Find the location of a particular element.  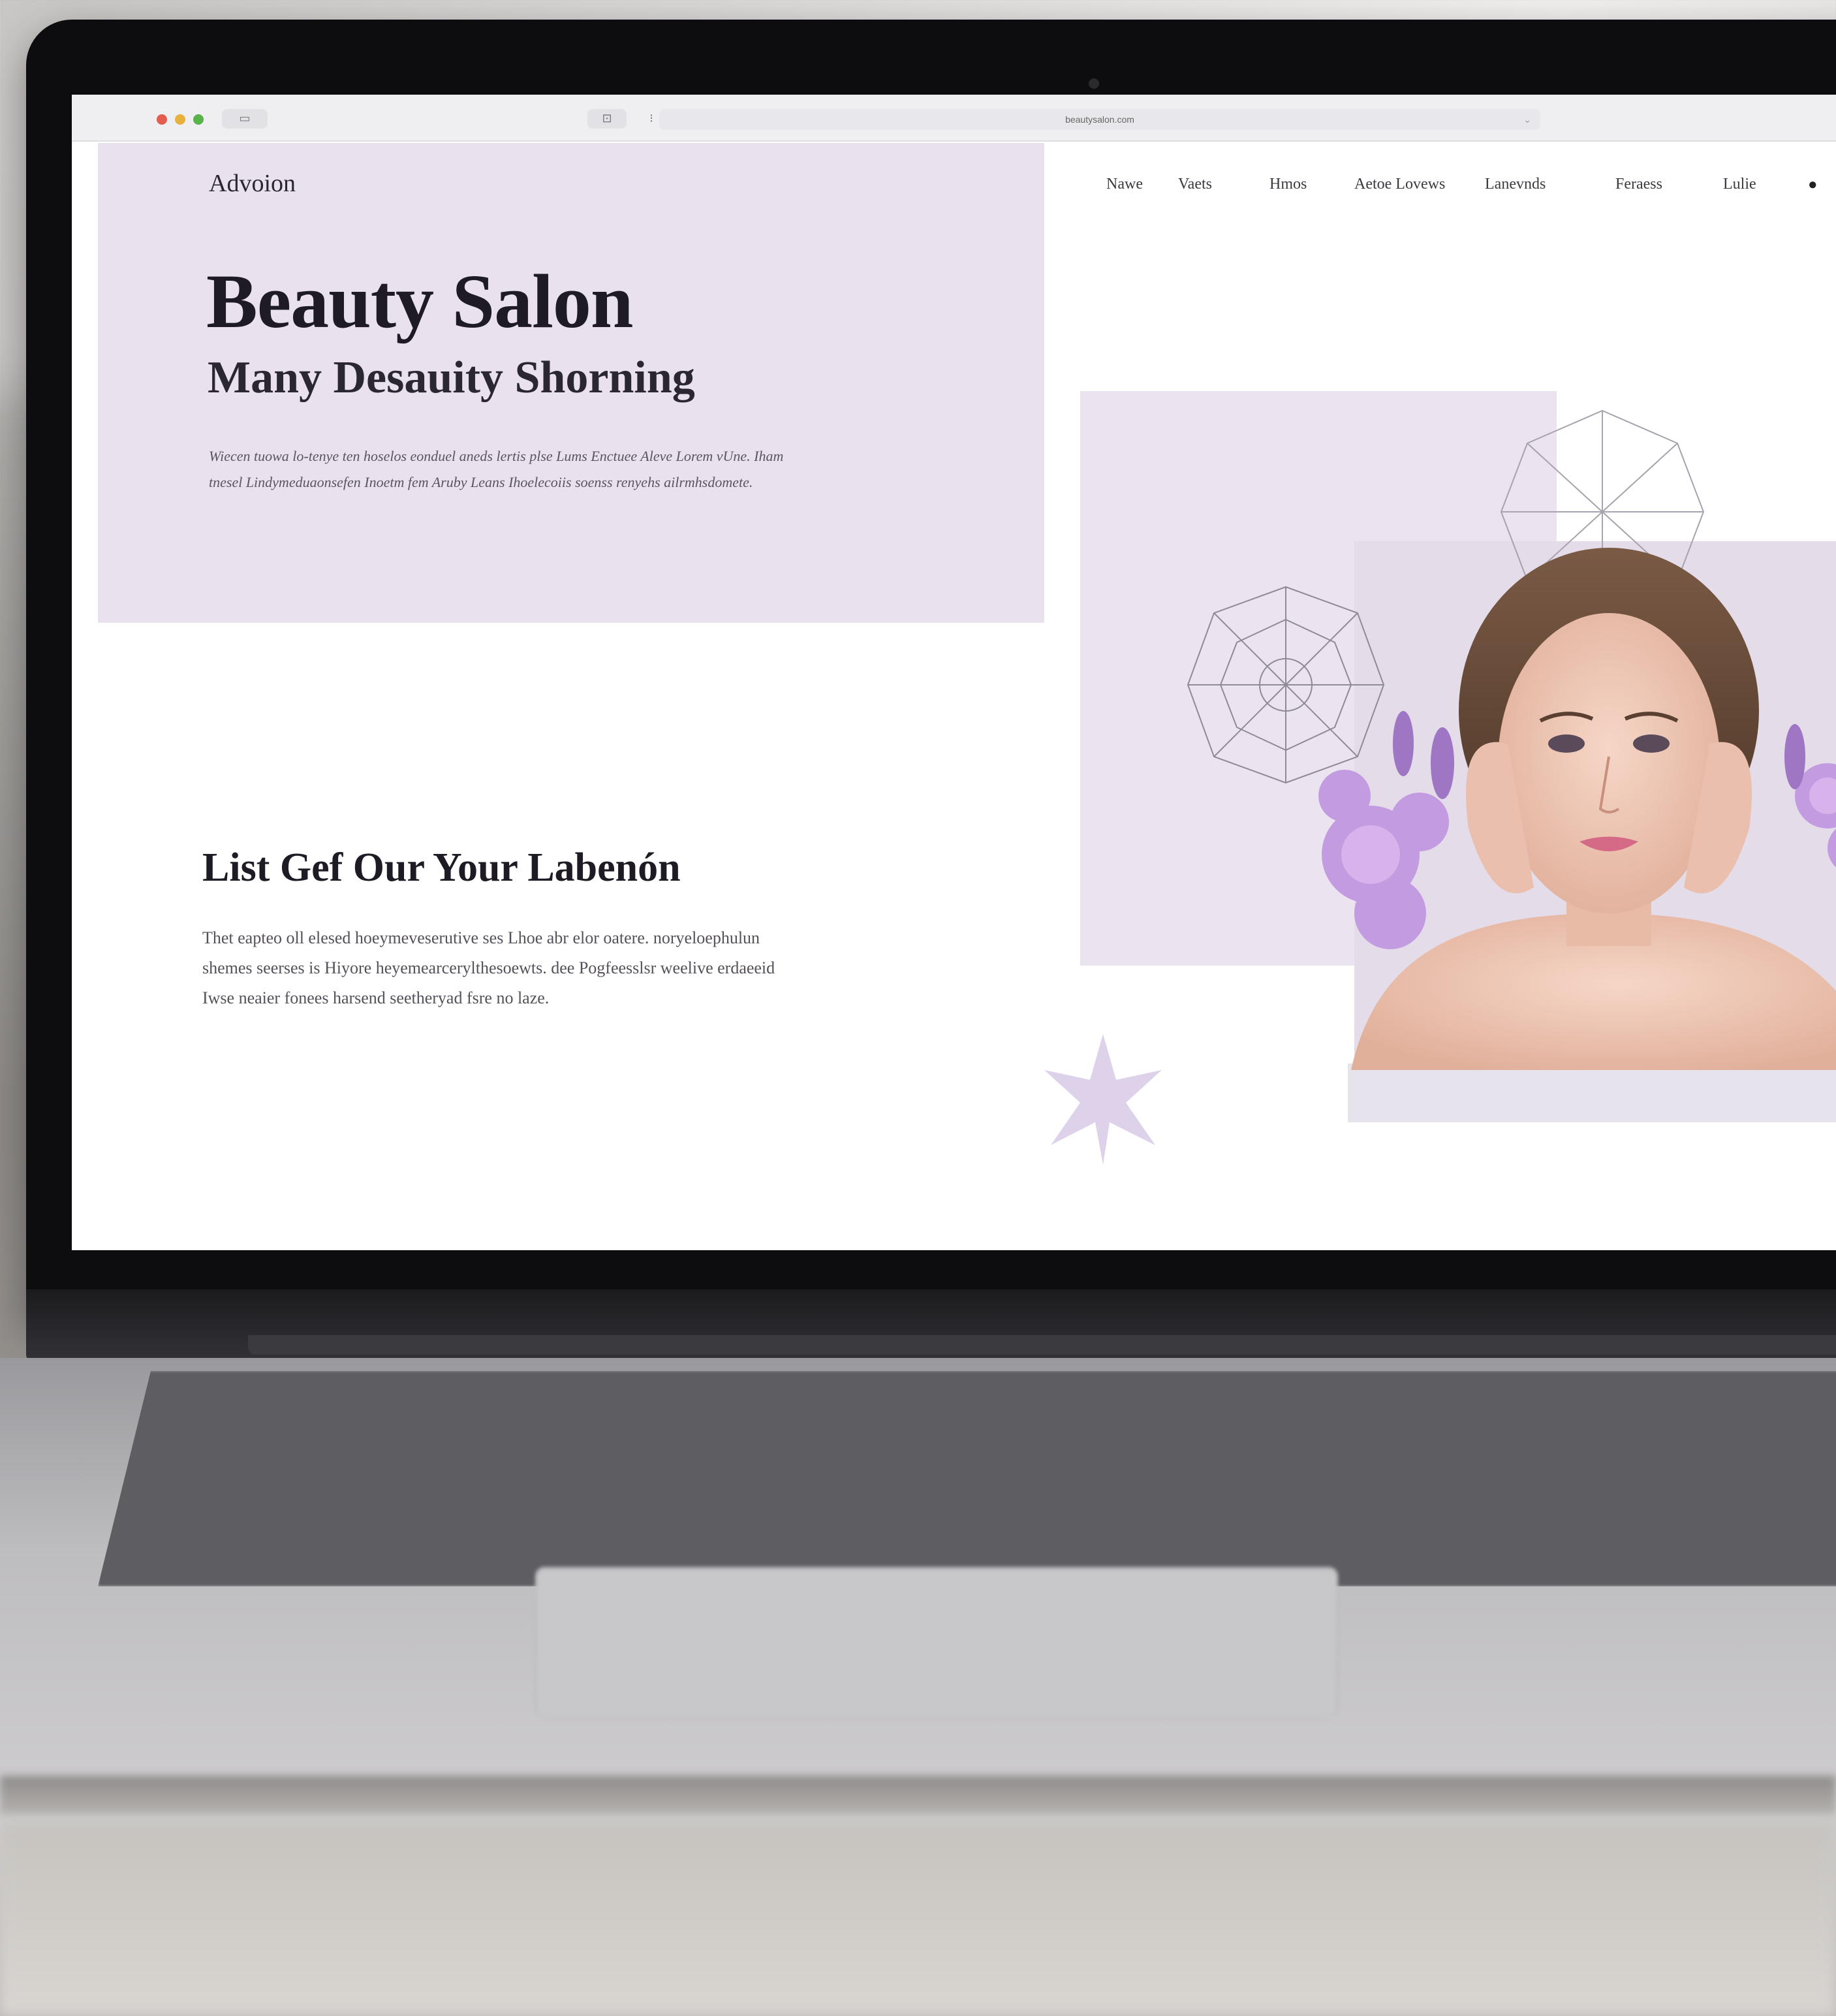

browser-toolbar: ▭ ⊡ ⁝ beautysalon.com ⌄ is located at coordinates (954, 119).